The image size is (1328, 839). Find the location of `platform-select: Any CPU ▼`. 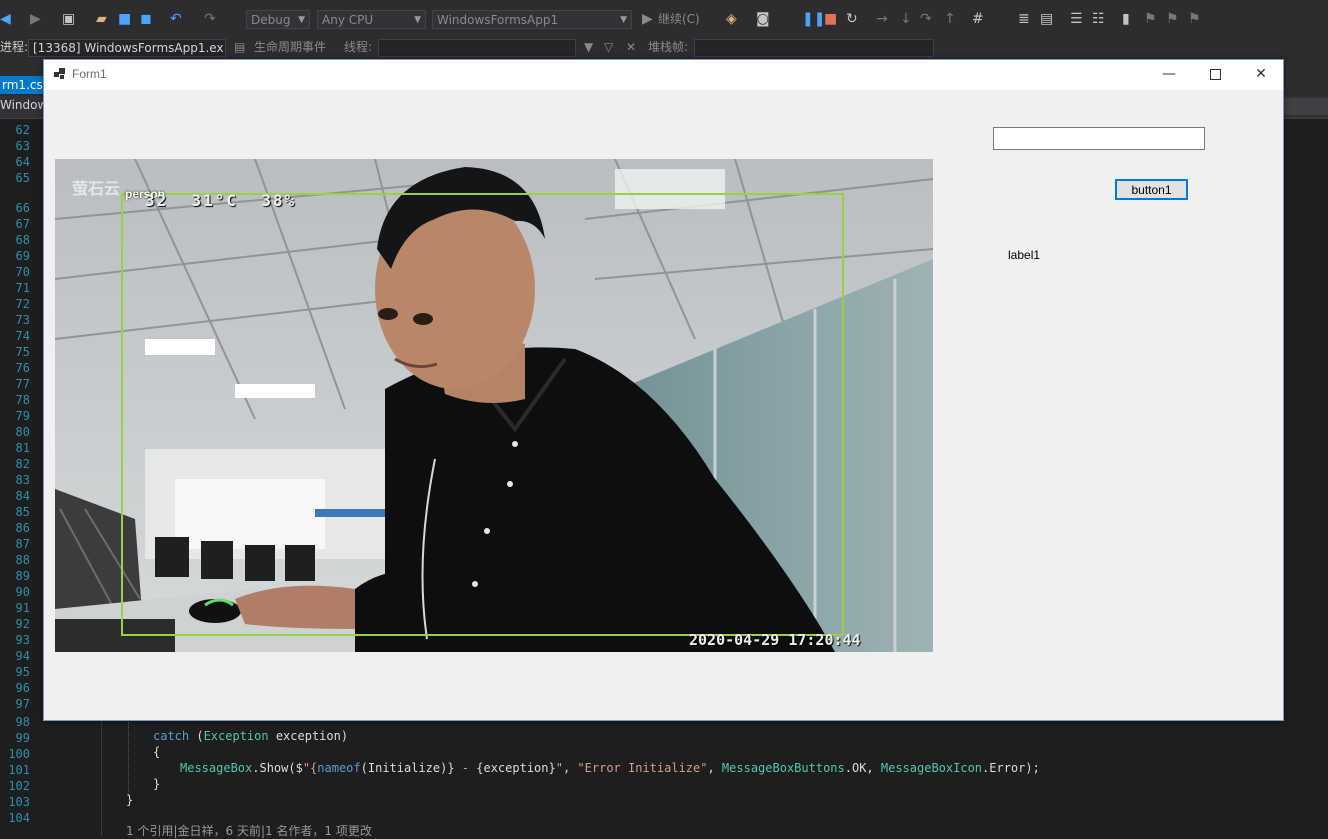

platform-select: Any CPU ▼ is located at coordinates (371, 19).